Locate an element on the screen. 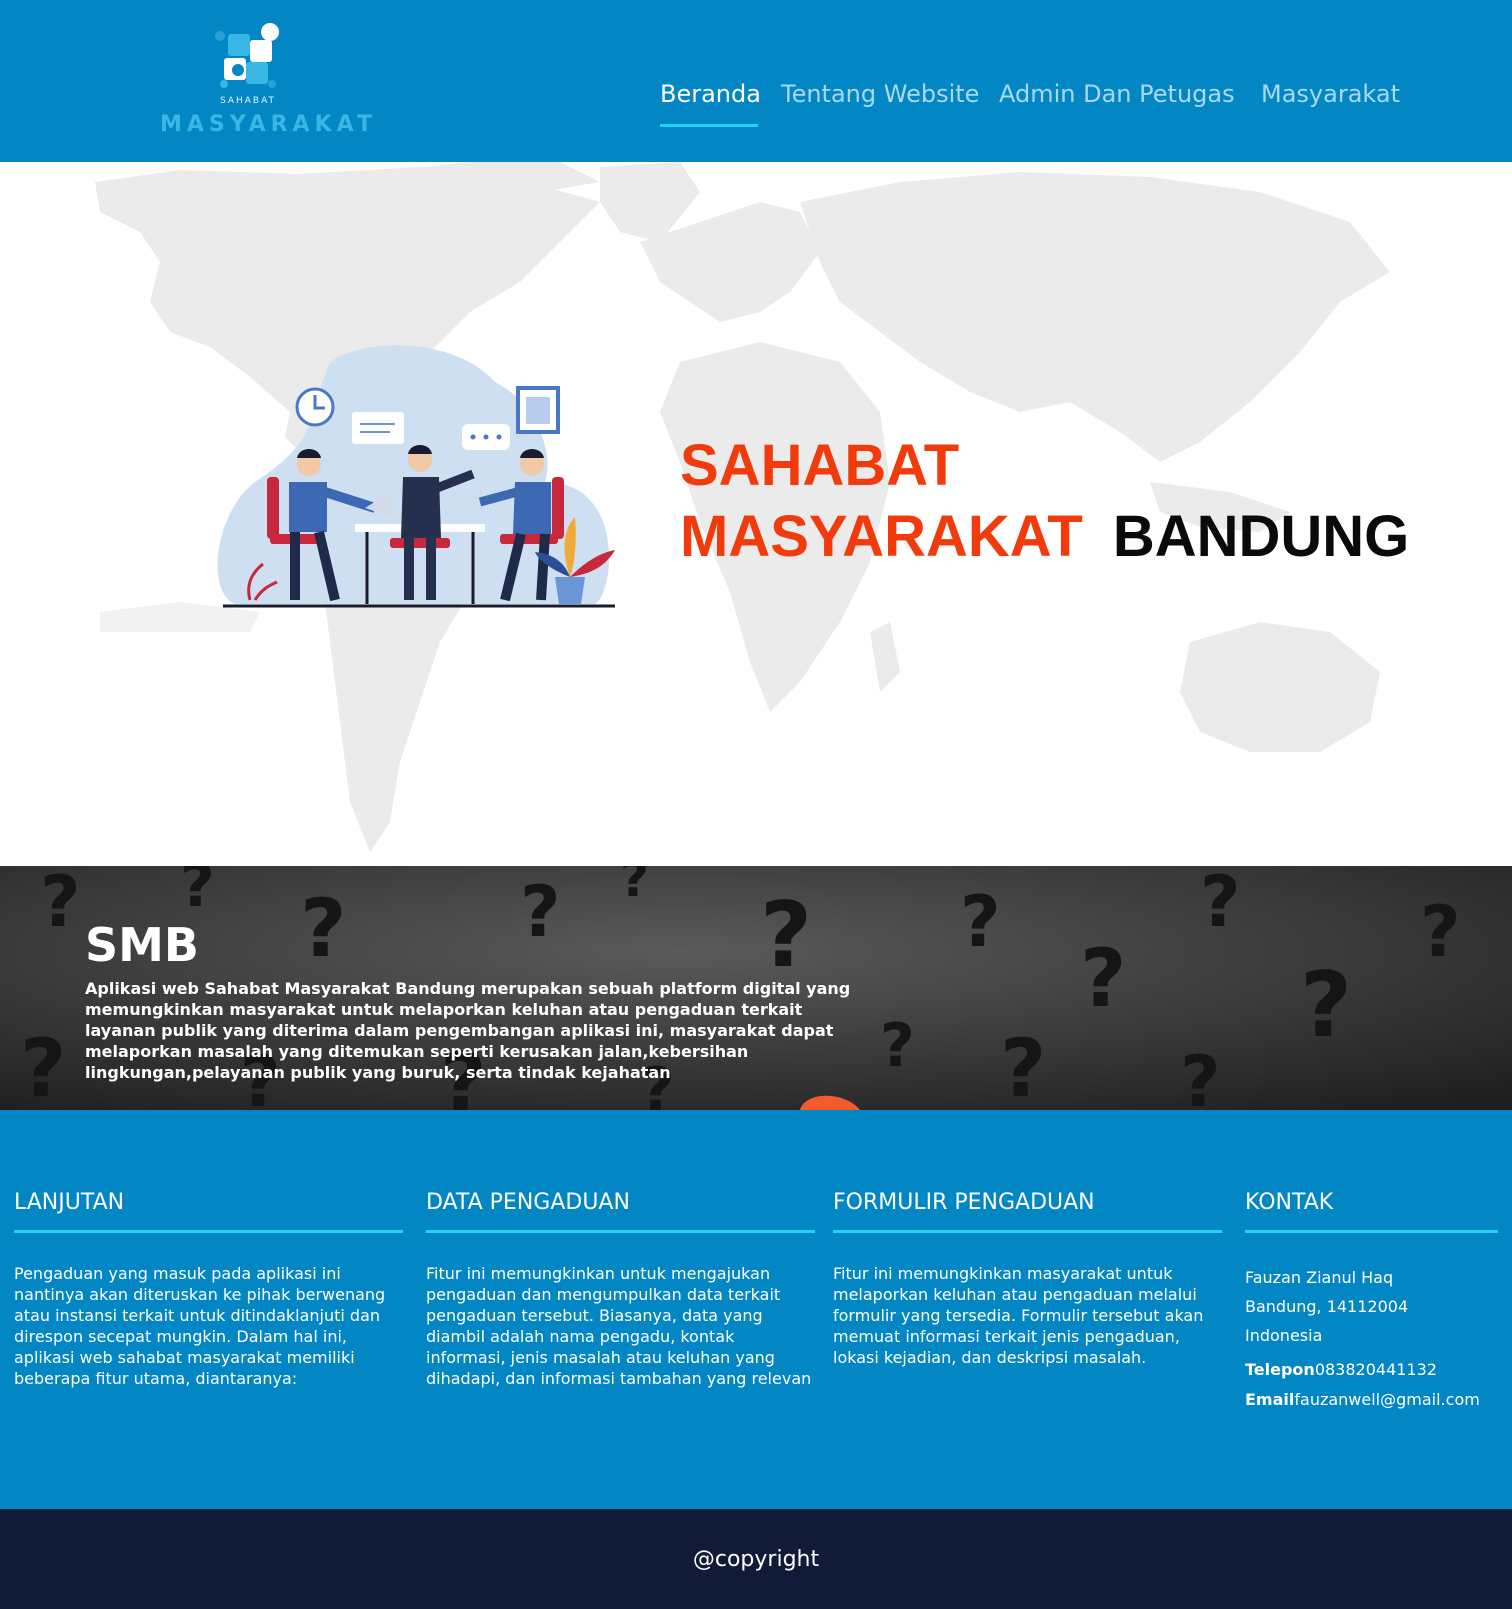 Image resolution: width=1512 pixels, height=1609 pixels. hero-title: SAHABAT MASYARAKAT BANDUNG is located at coordinates (1044, 501).